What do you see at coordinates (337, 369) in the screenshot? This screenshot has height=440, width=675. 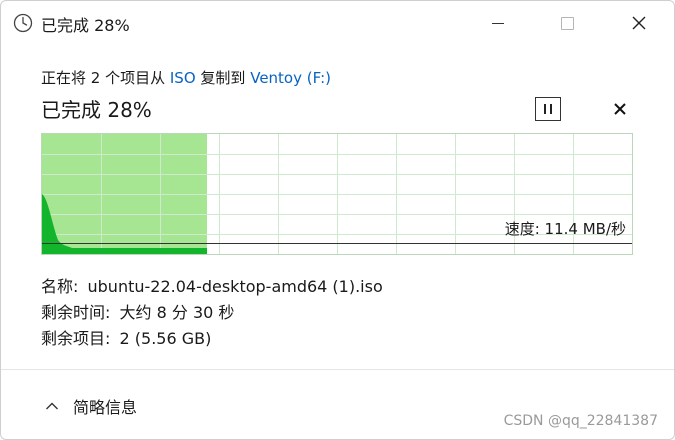 I see `footer-divider` at bounding box center [337, 369].